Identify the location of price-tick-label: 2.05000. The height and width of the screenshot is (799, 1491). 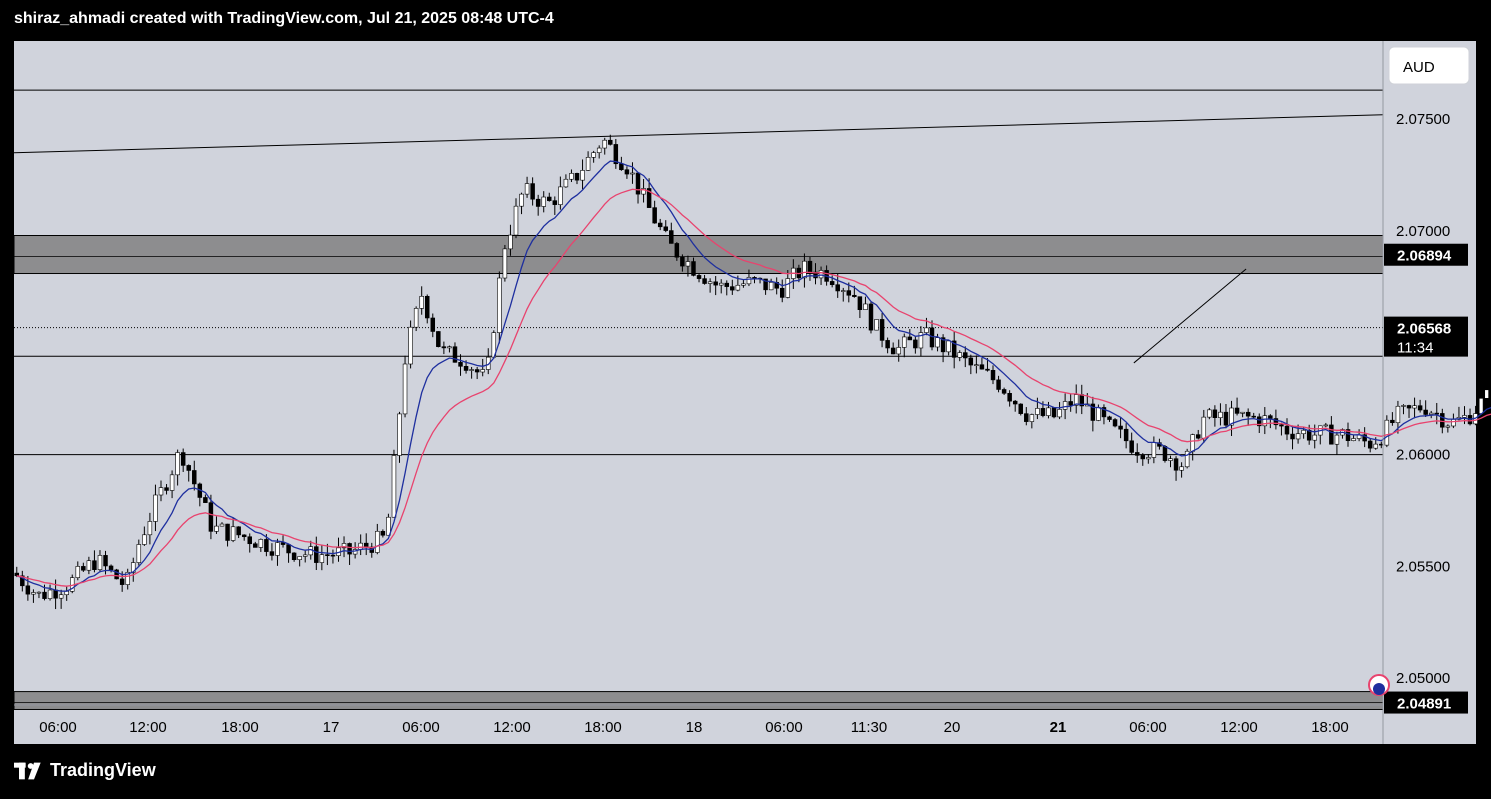
(1423, 678).